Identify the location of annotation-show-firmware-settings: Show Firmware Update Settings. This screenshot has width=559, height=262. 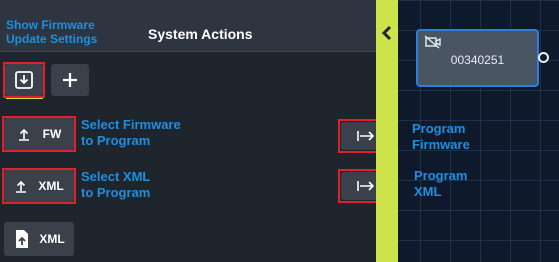
(52, 32).